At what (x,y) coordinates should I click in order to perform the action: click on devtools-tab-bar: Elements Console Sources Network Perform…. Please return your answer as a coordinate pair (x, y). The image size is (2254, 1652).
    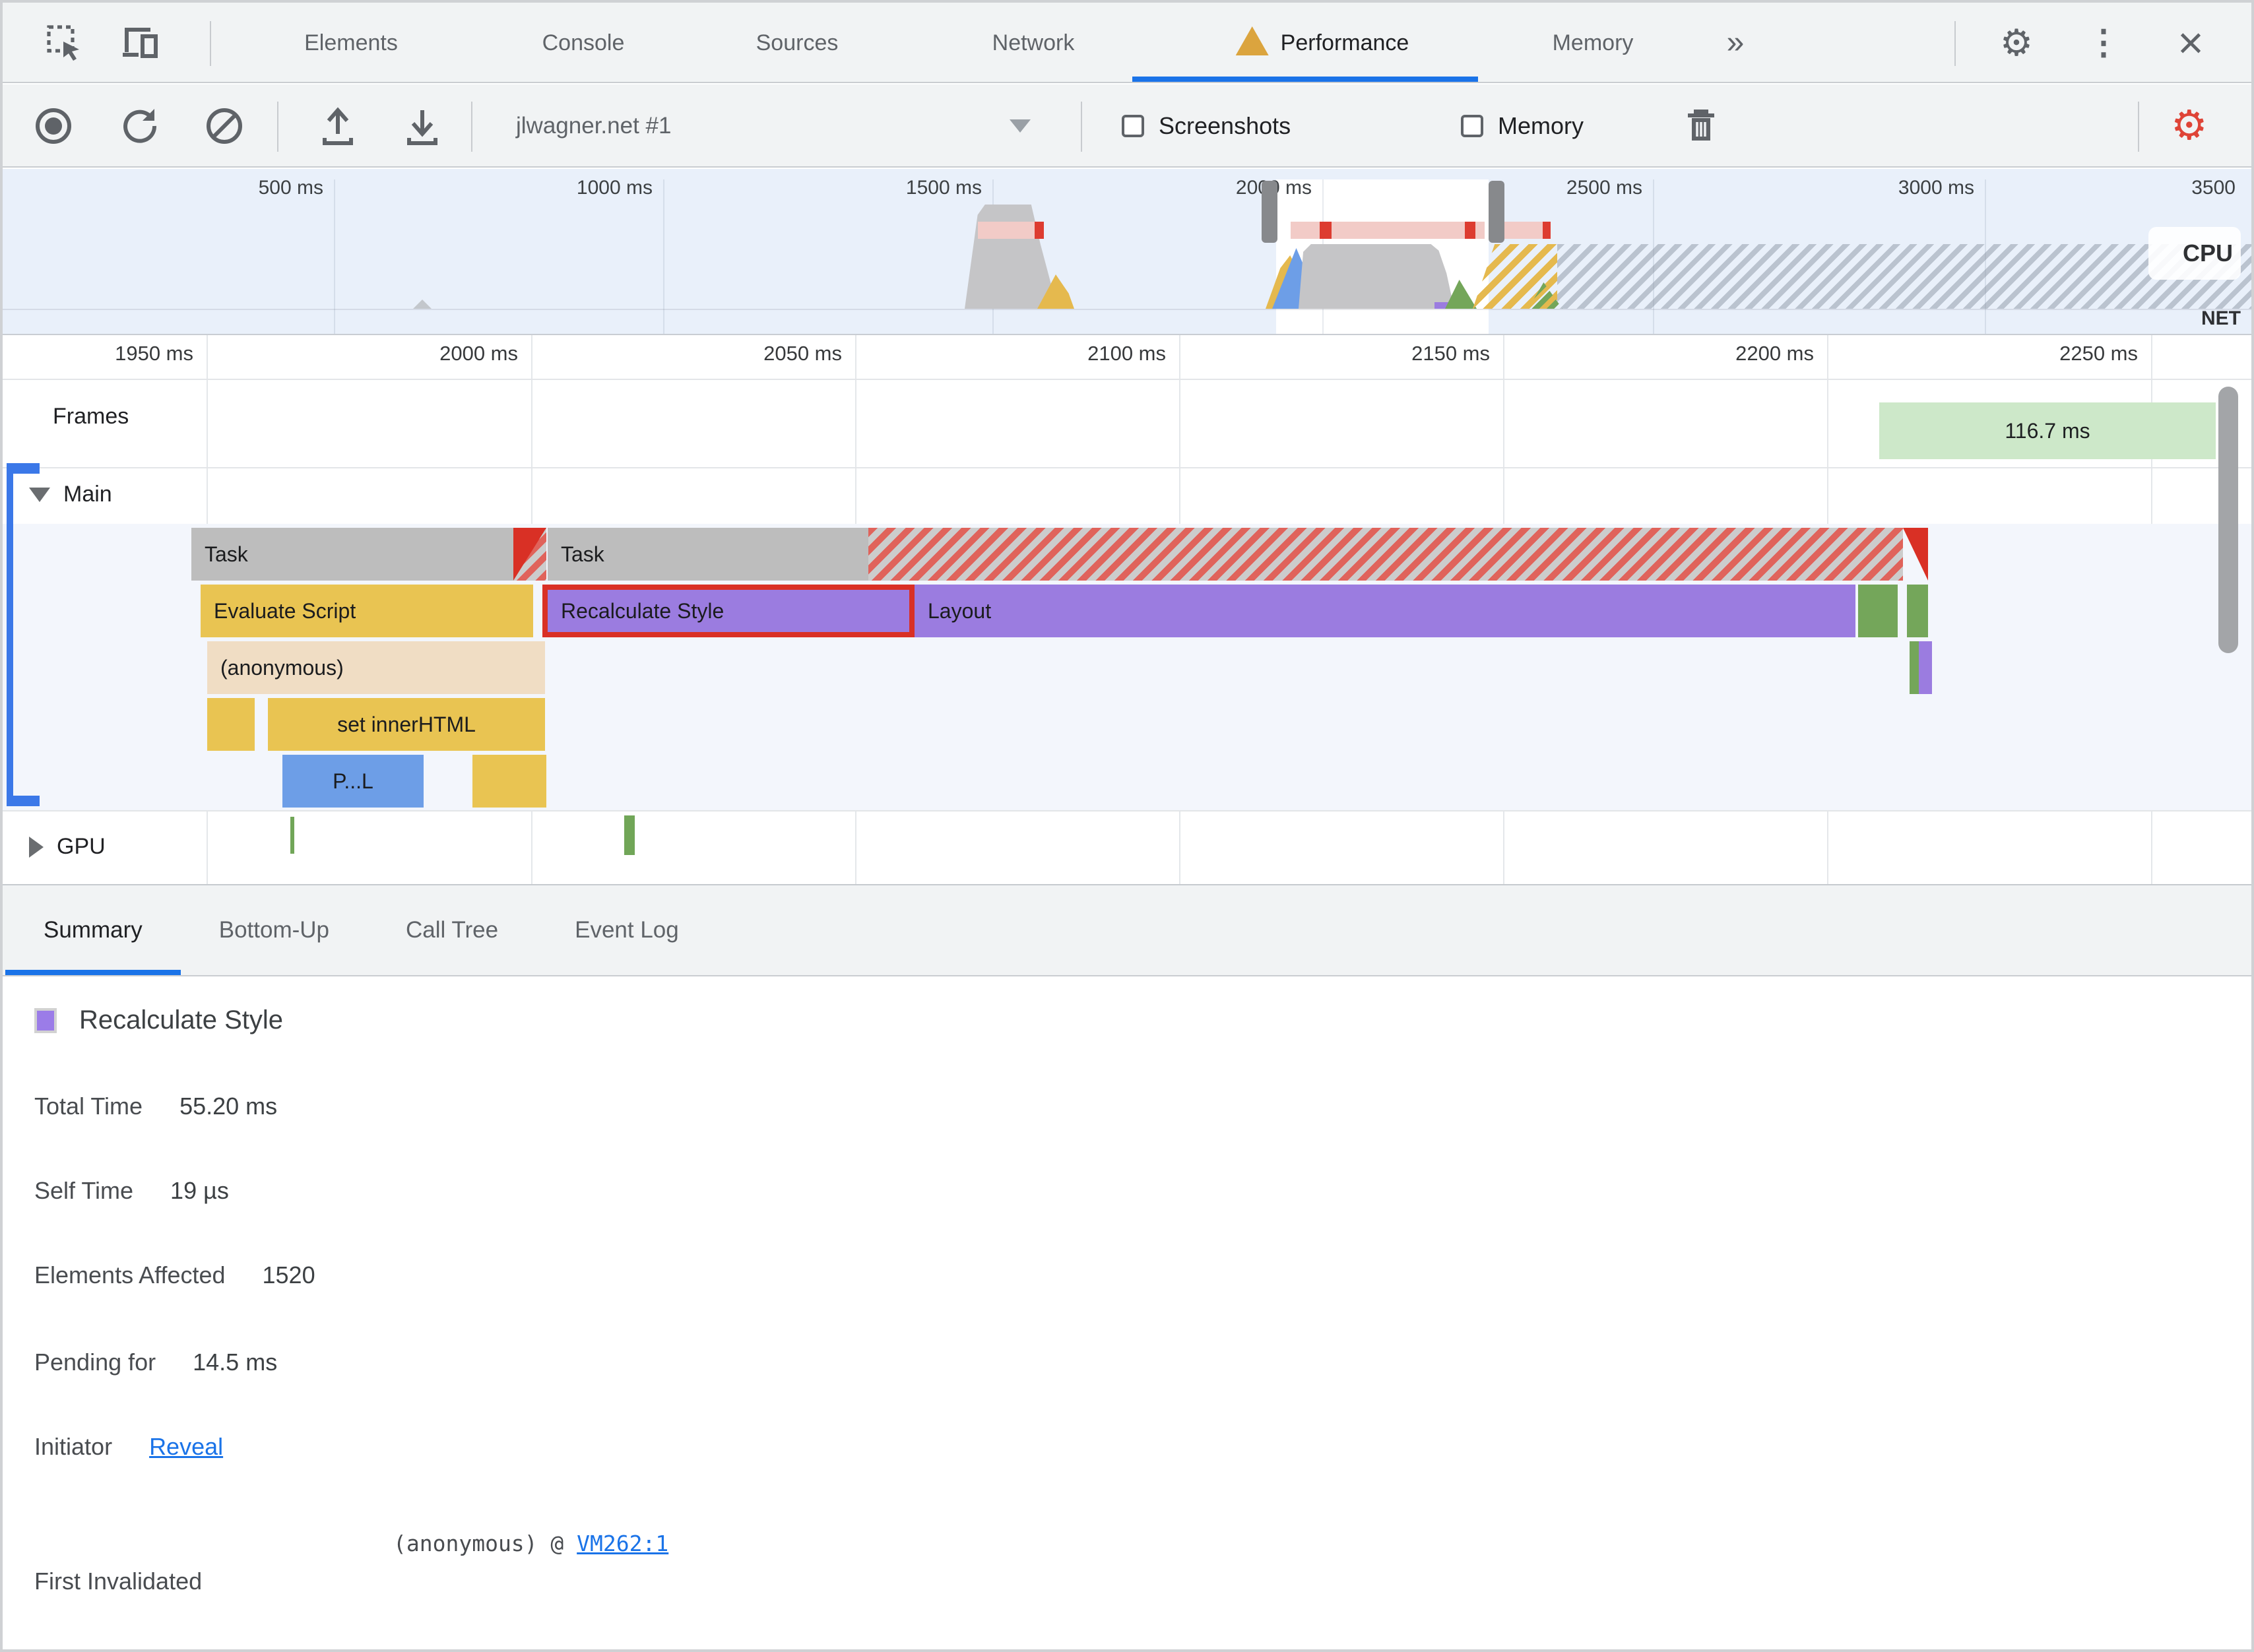
    Looking at the image, I should click on (1127, 43).